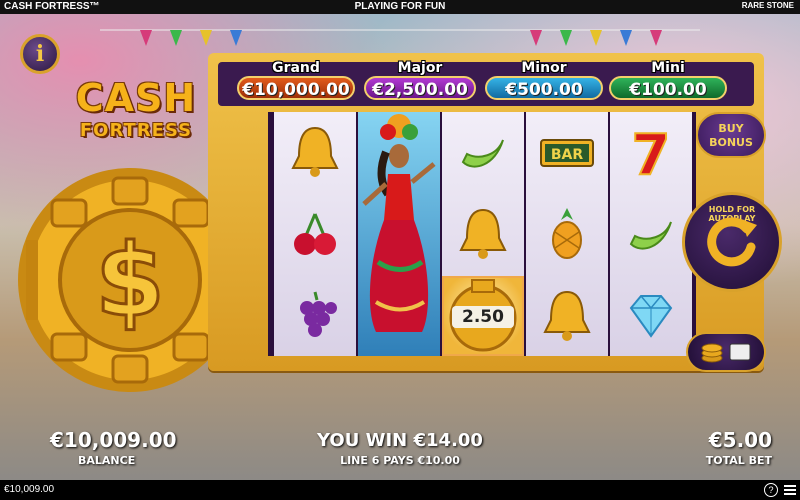 This screenshot has width=800, height=500. I want to click on total-bet-label: TOTAL BET, so click(738, 460).